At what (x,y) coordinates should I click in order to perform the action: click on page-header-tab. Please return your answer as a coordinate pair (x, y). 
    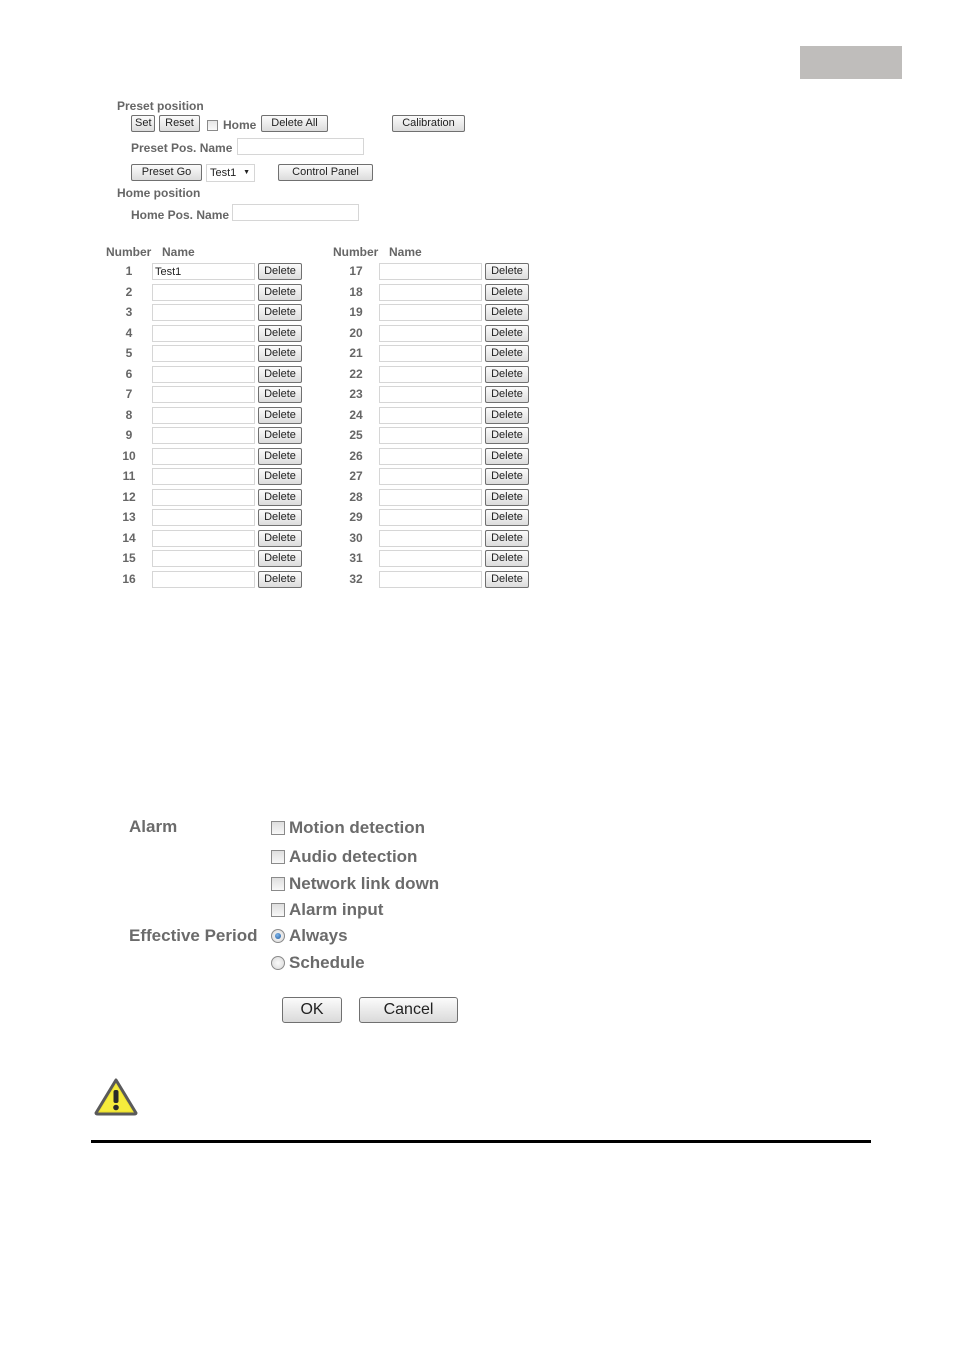
    Looking at the image, I should click on (851, 62).